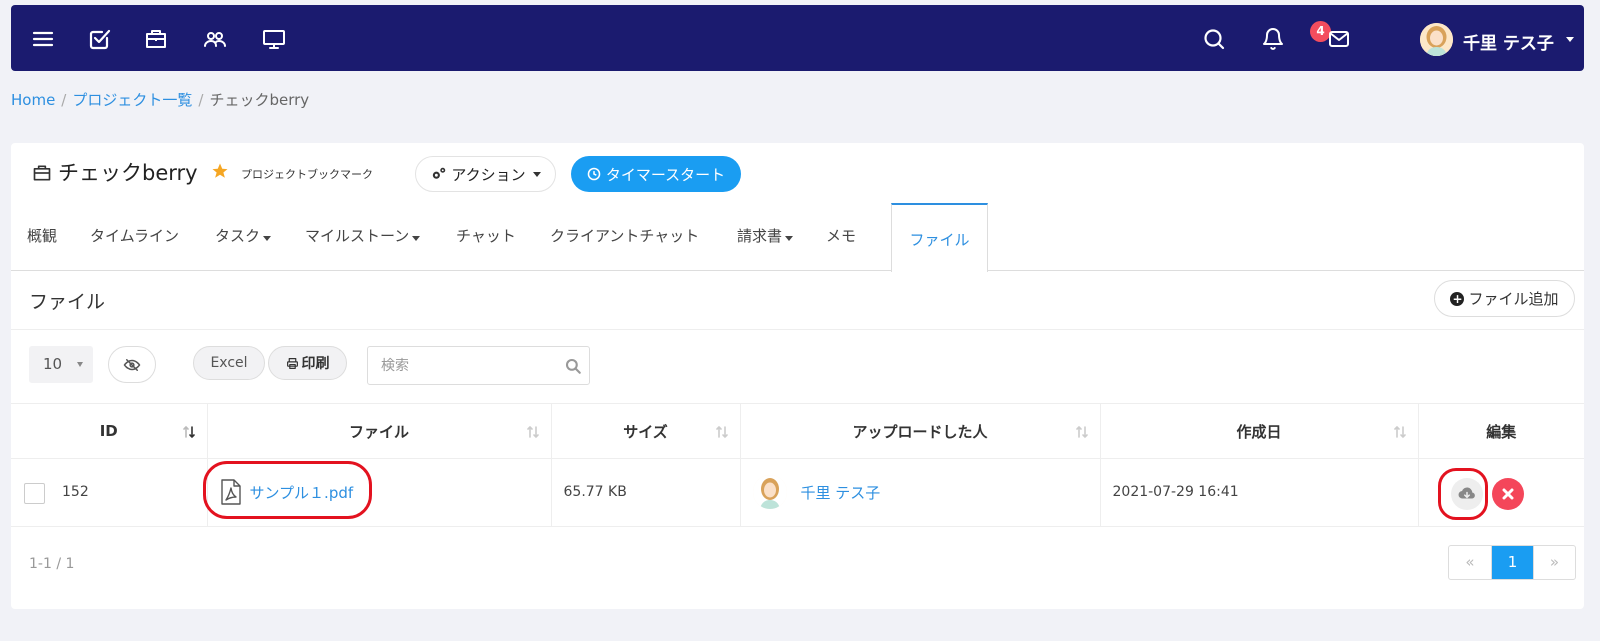  Describe the element at coordinates (43, 39) in the screenshot. I see `menu-icon` at that location.